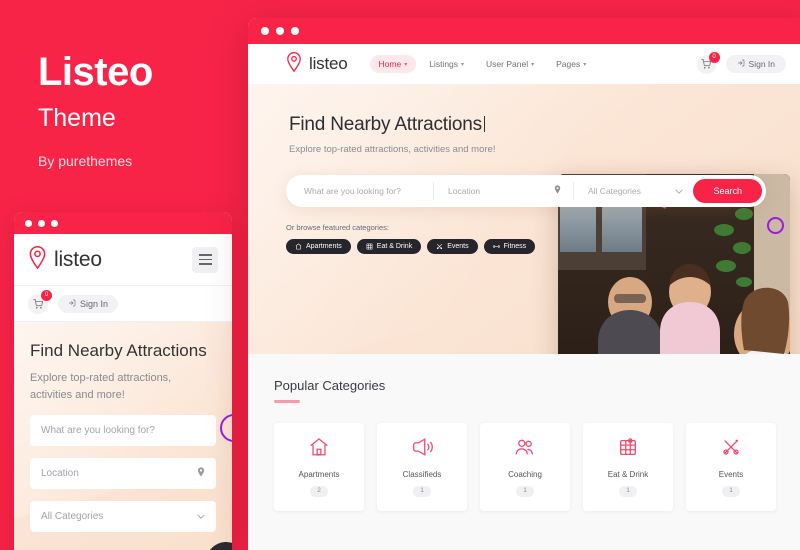 Image resolution: width=800 pixels, height=550 pixels. Describe the element at coordinates (568, 64) in the screenshot. I see `nav-item-pages-label: Pages` at that location.